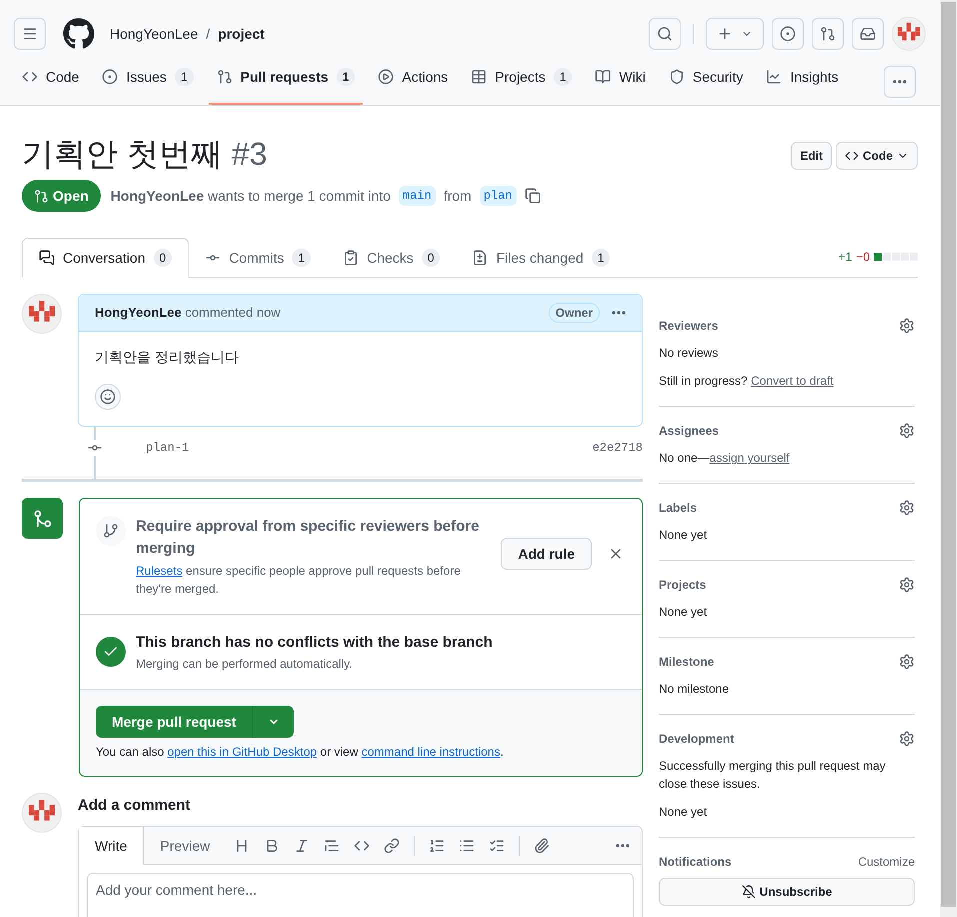 The width and height of the screenshot is (957, 917). Describe the element at coordinates (877, 156) in the screenshot. I see `code-button: Code` at that location.